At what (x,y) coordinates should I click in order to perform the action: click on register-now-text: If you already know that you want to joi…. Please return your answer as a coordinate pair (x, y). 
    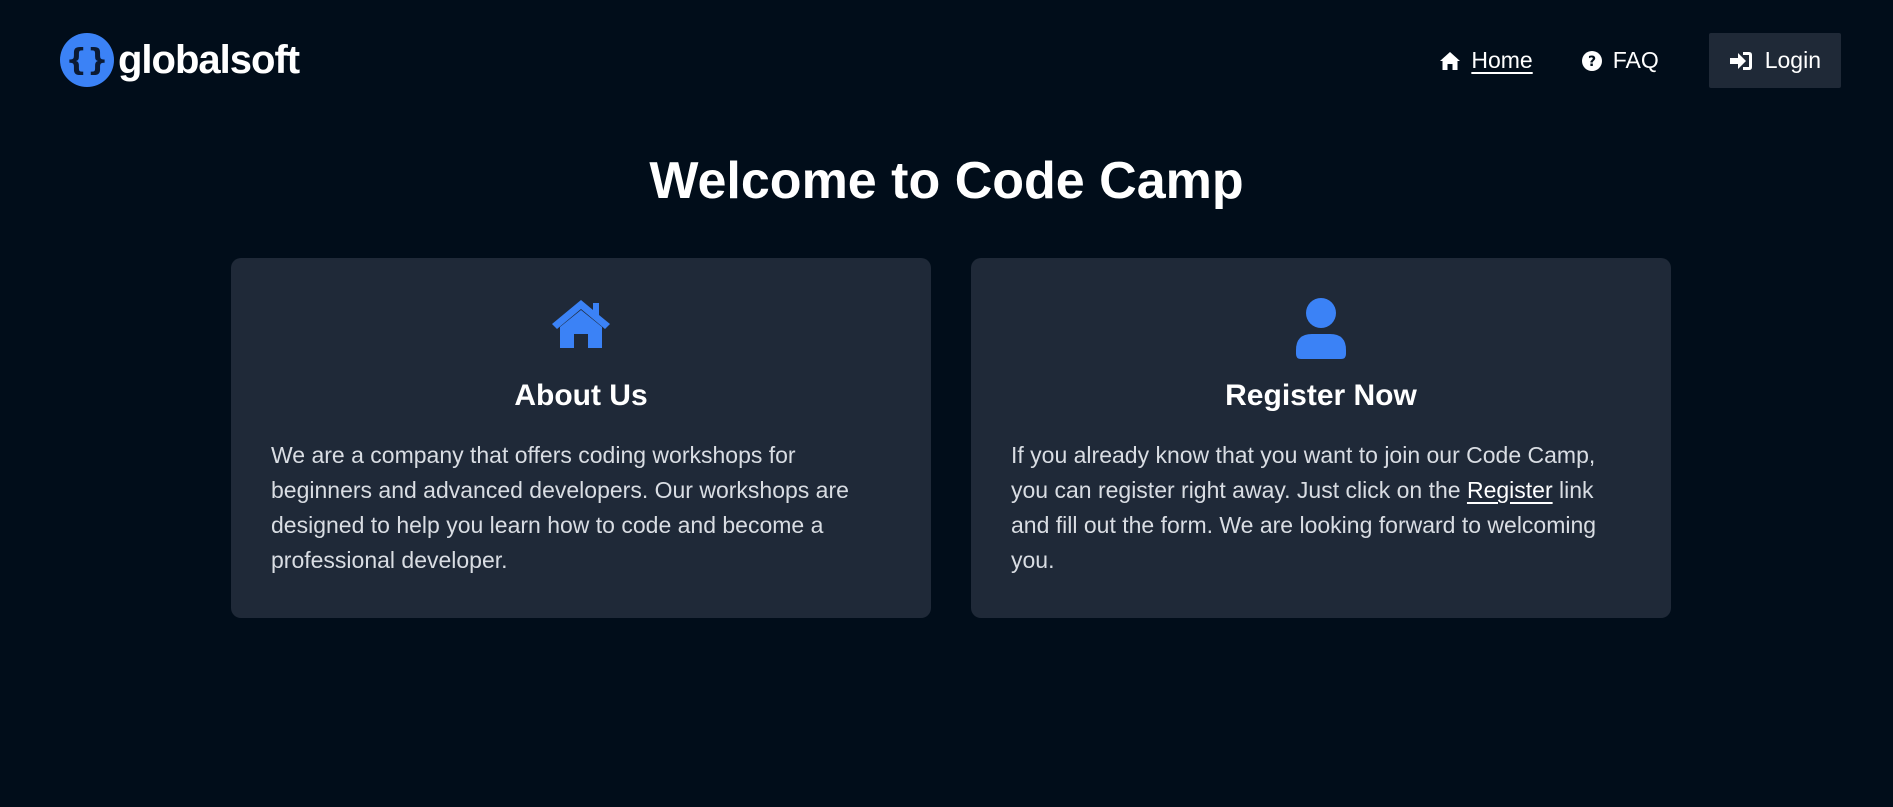
    Looking at the image, I should click on (1321, 508).